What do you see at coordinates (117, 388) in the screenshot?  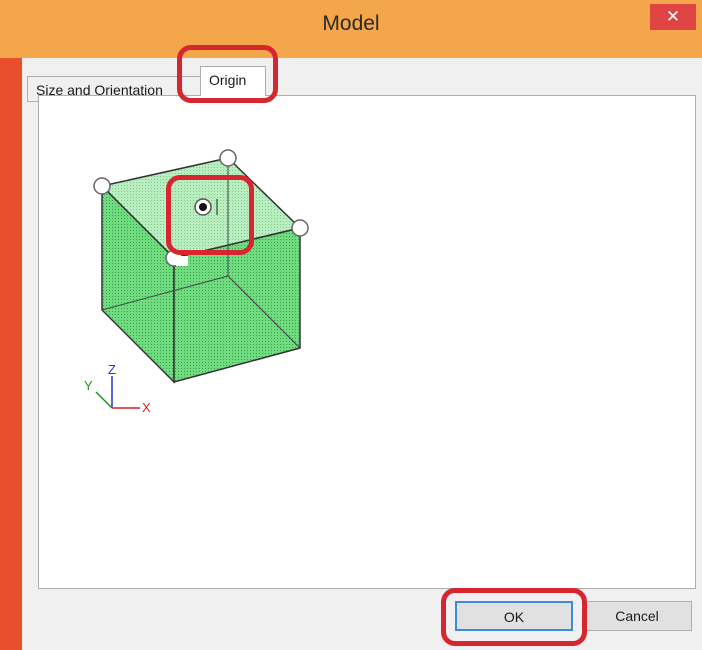 I see `axes-indicator: Z X Y` at bounding box center [117, 388].